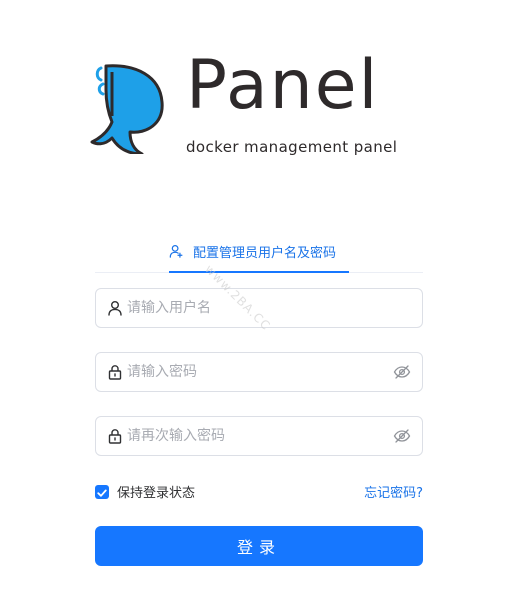 The height and width of the screenshot is (596, 515). Describe the element at coordinates (393, 491) in the screenshot. I see `forgot-password-link: 忘记密码?` at that location.